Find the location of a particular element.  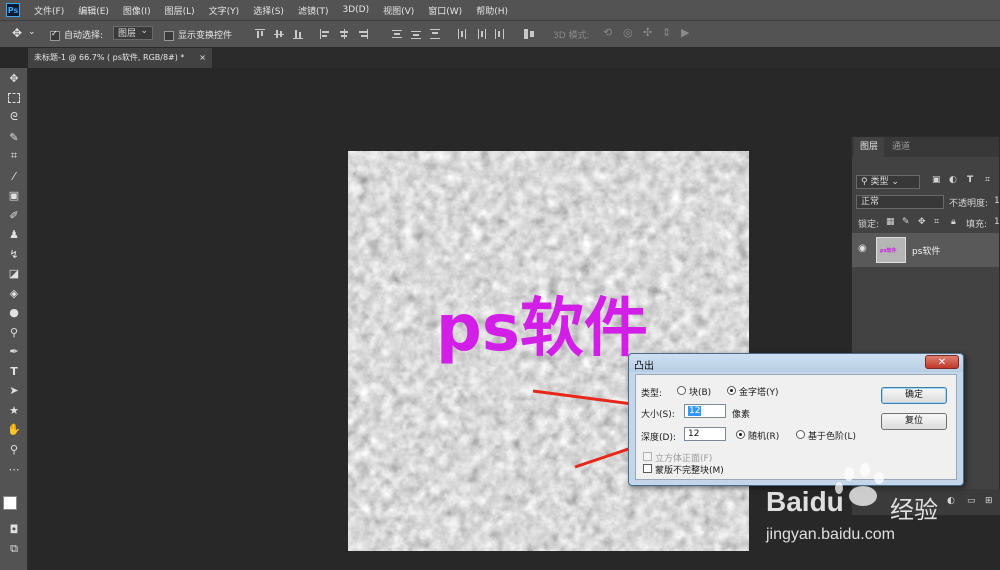

mask-incomplete-label: 蒙版不完整块(M) is located at coordinates (689, 471).